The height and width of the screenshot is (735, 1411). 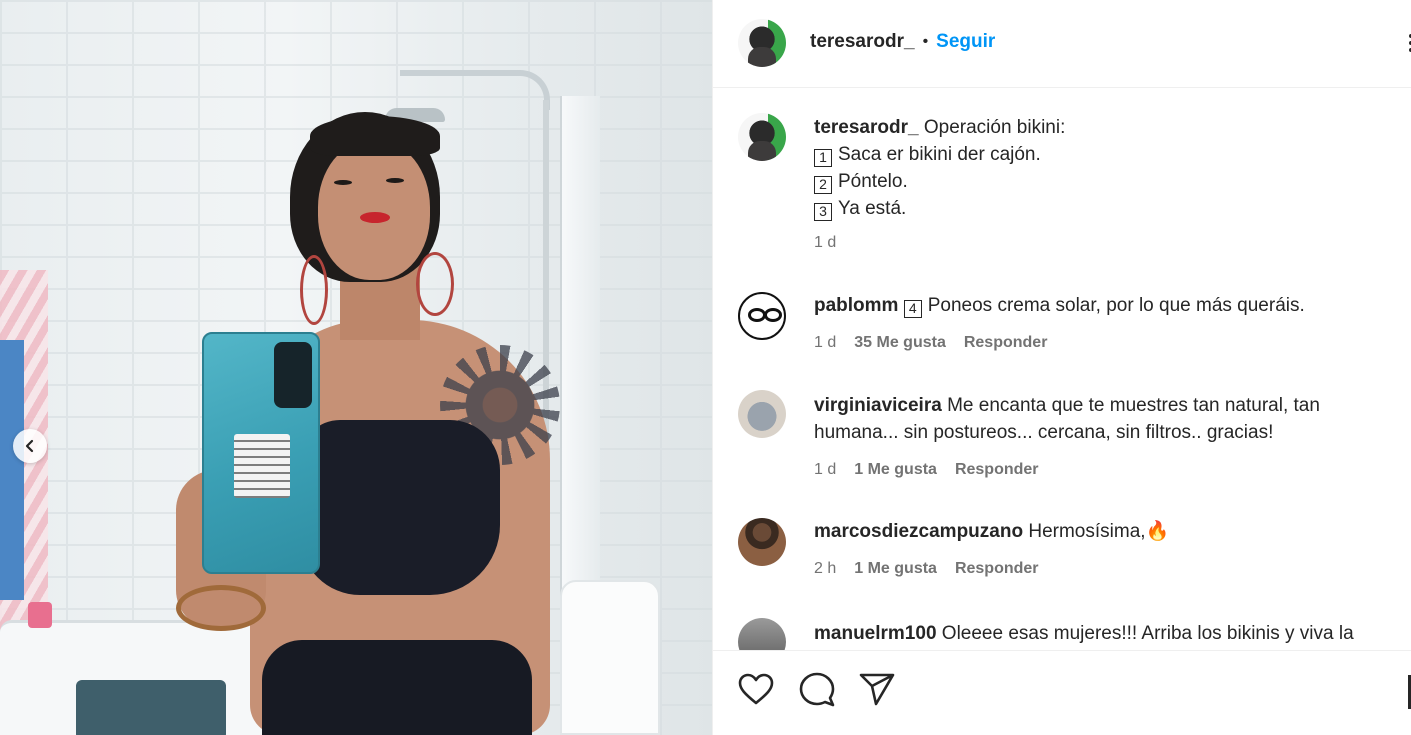 What do you see at coordinates (872, 208) in the screenshot?
I see `caption-line-text: Ya está.` at bounding box center [872, 208].